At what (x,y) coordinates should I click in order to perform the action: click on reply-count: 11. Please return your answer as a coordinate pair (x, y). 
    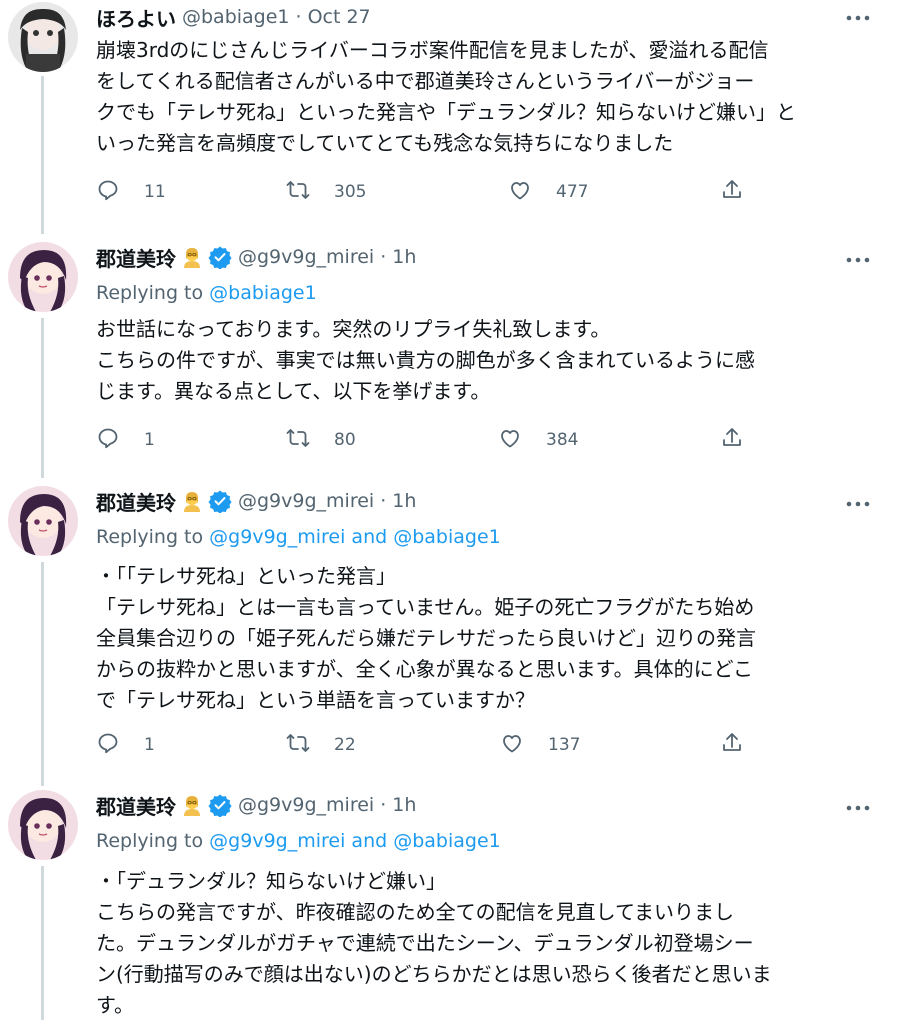
    Looking at the image, I should click on (155, 192).